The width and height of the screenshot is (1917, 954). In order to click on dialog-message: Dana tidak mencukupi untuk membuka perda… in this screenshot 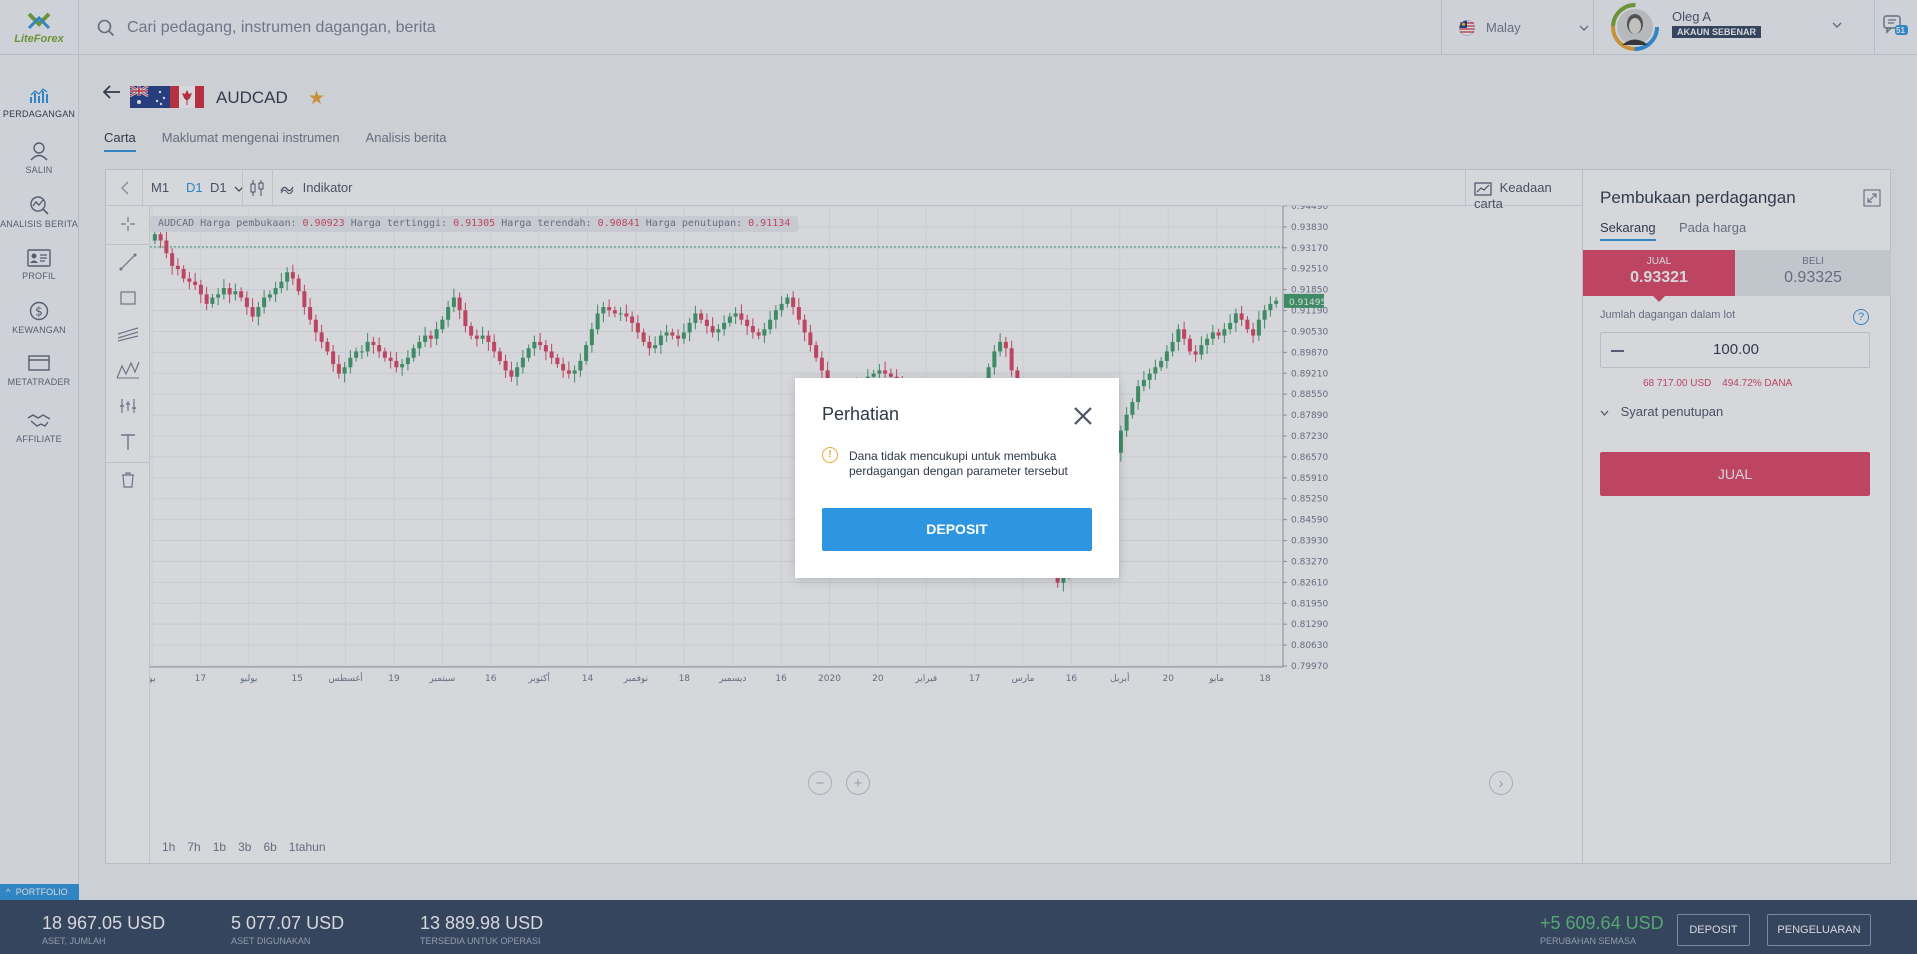, I will do `click(958, 463)`.